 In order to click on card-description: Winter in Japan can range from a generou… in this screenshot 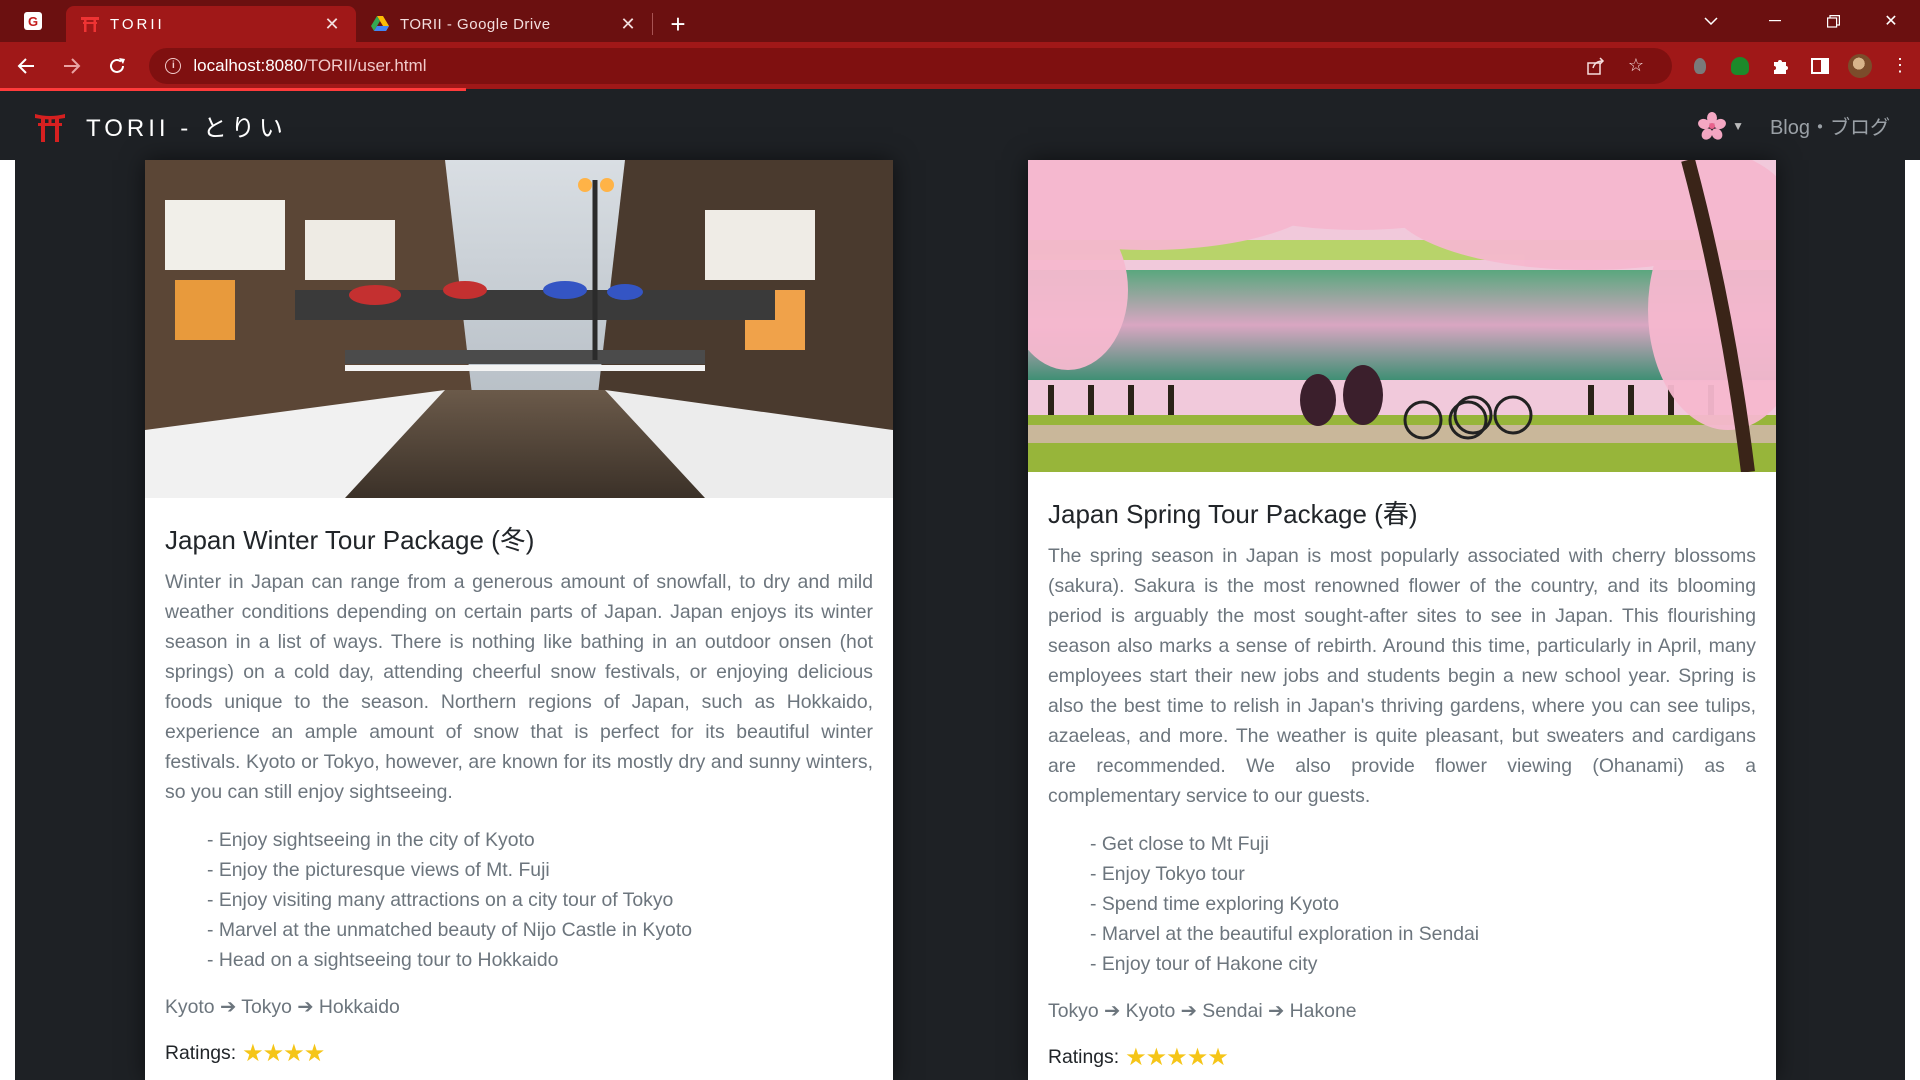, I will do `click(519, 687)`.